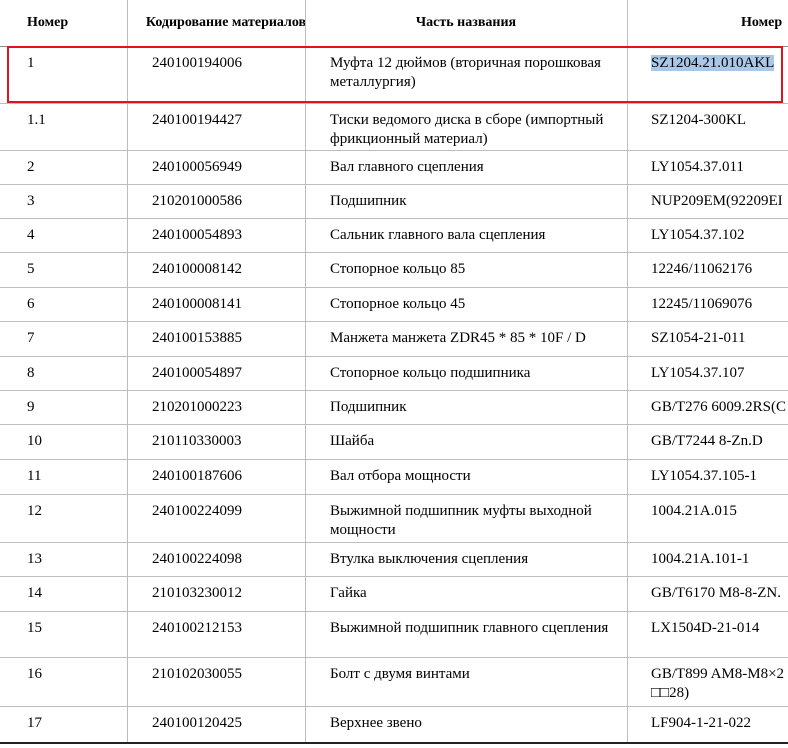 The width and height of the screenshot is (788, 748). I want to click on cell-part-name-text: Болт с двумя винтами, so click(400, 674).